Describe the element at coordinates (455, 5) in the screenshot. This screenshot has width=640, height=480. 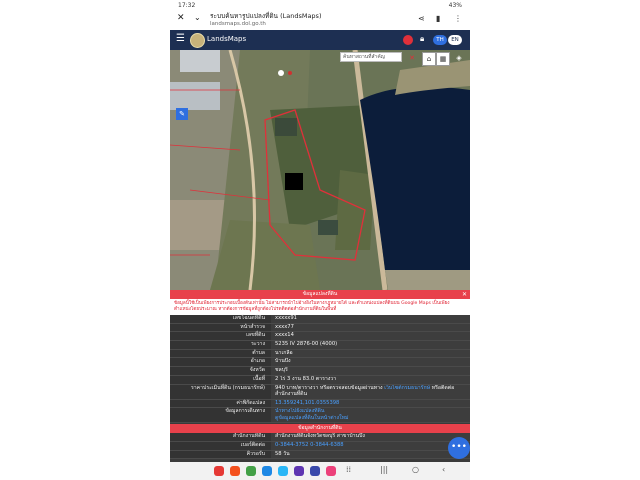
I see `battery-level: 43%` at that location.